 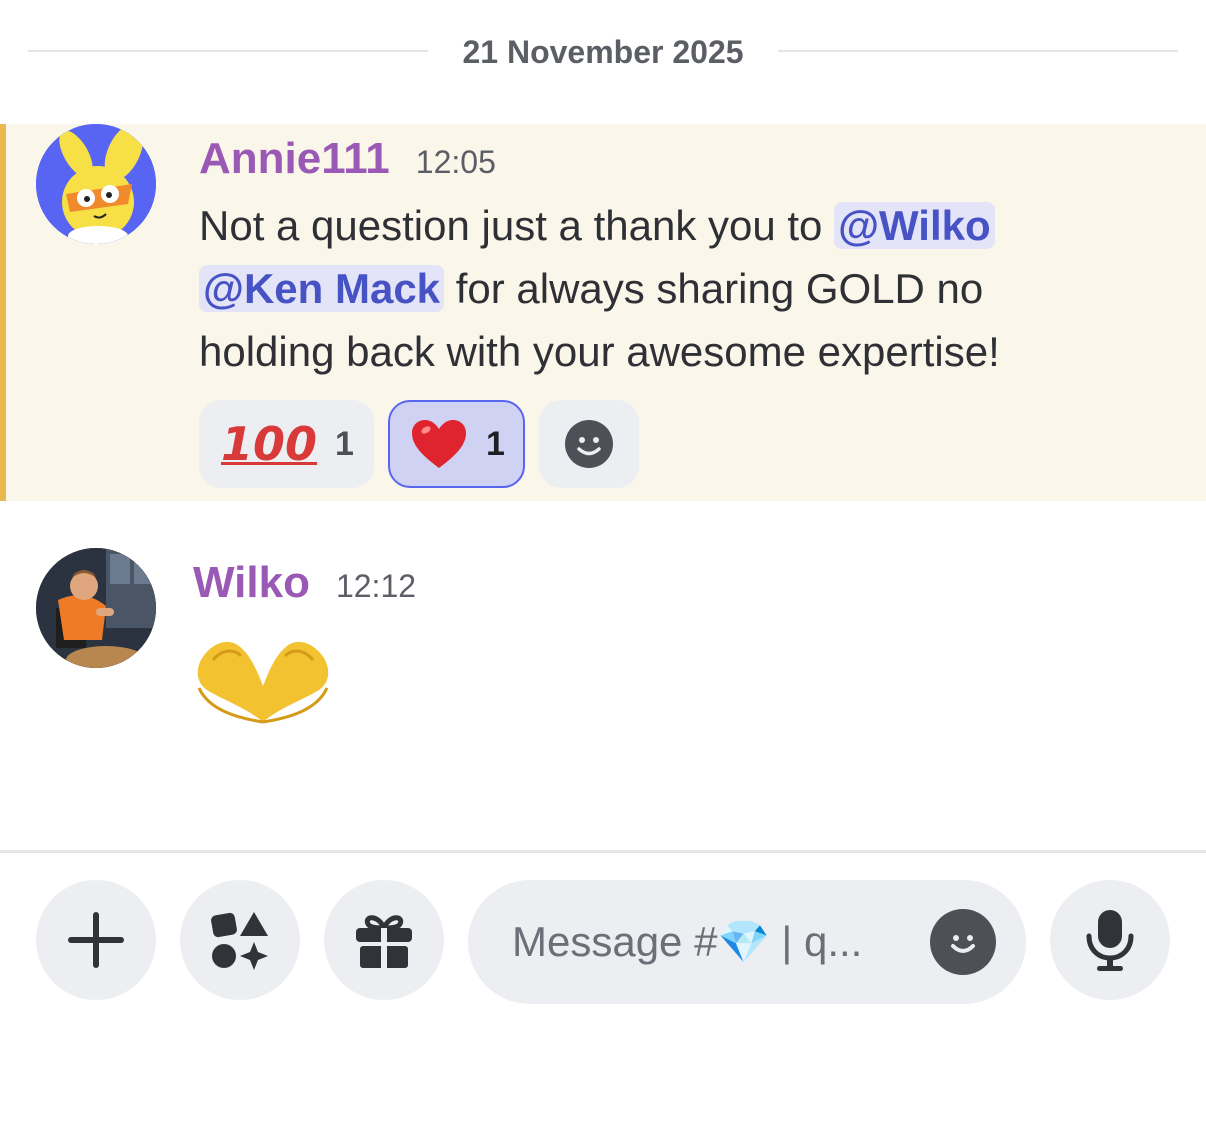 I want to click on message-header: Annie111 12:05, so click(x=347, y=159).